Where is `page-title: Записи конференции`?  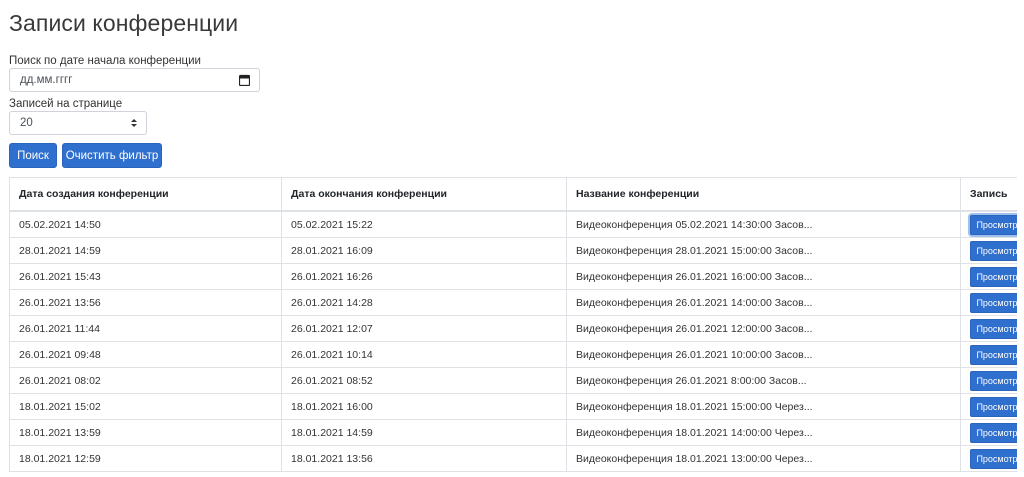 page-title: Записи конференции is located at coordinates (124, 23).